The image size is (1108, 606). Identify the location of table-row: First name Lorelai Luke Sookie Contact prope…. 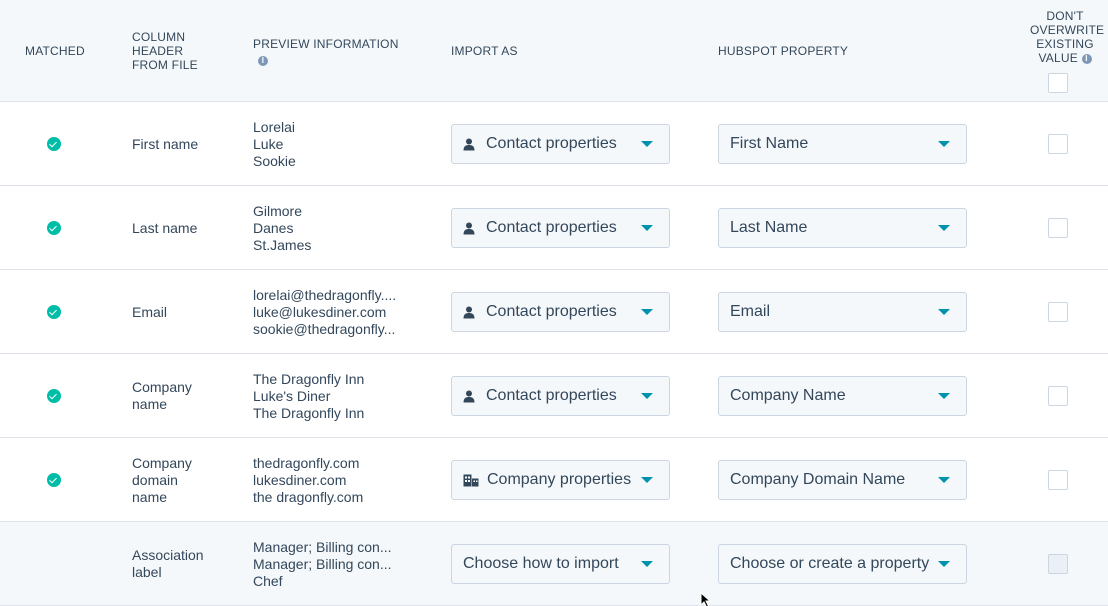
(554, 144).